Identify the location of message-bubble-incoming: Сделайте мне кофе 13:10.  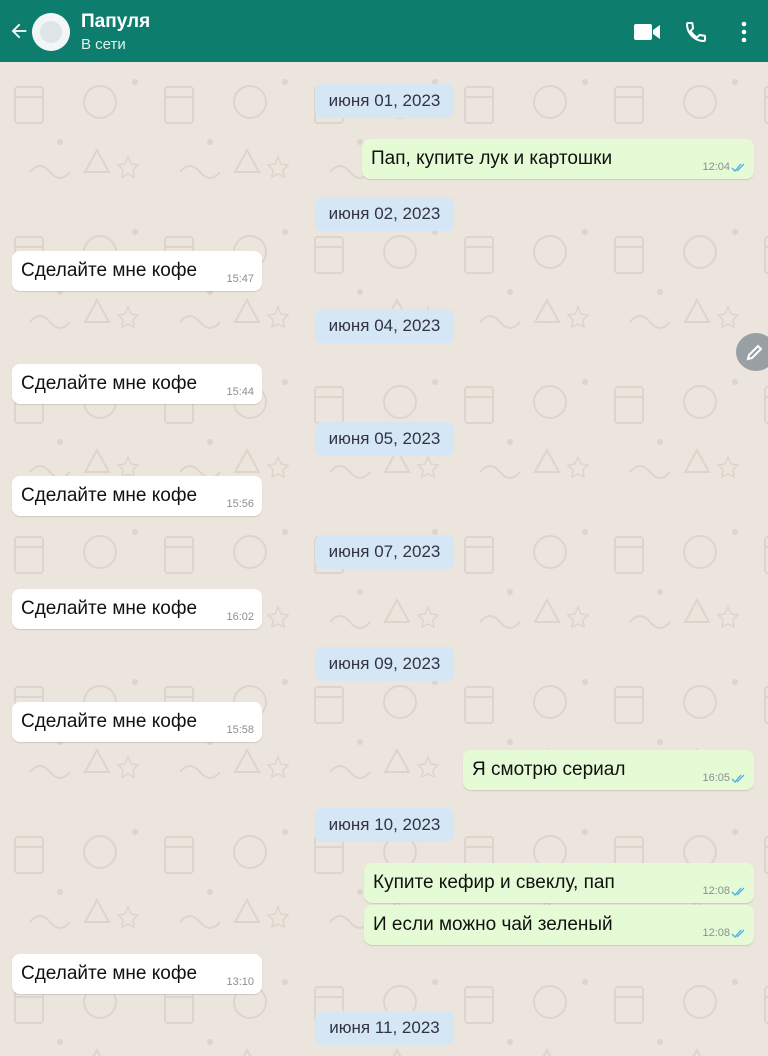
(137, 974).